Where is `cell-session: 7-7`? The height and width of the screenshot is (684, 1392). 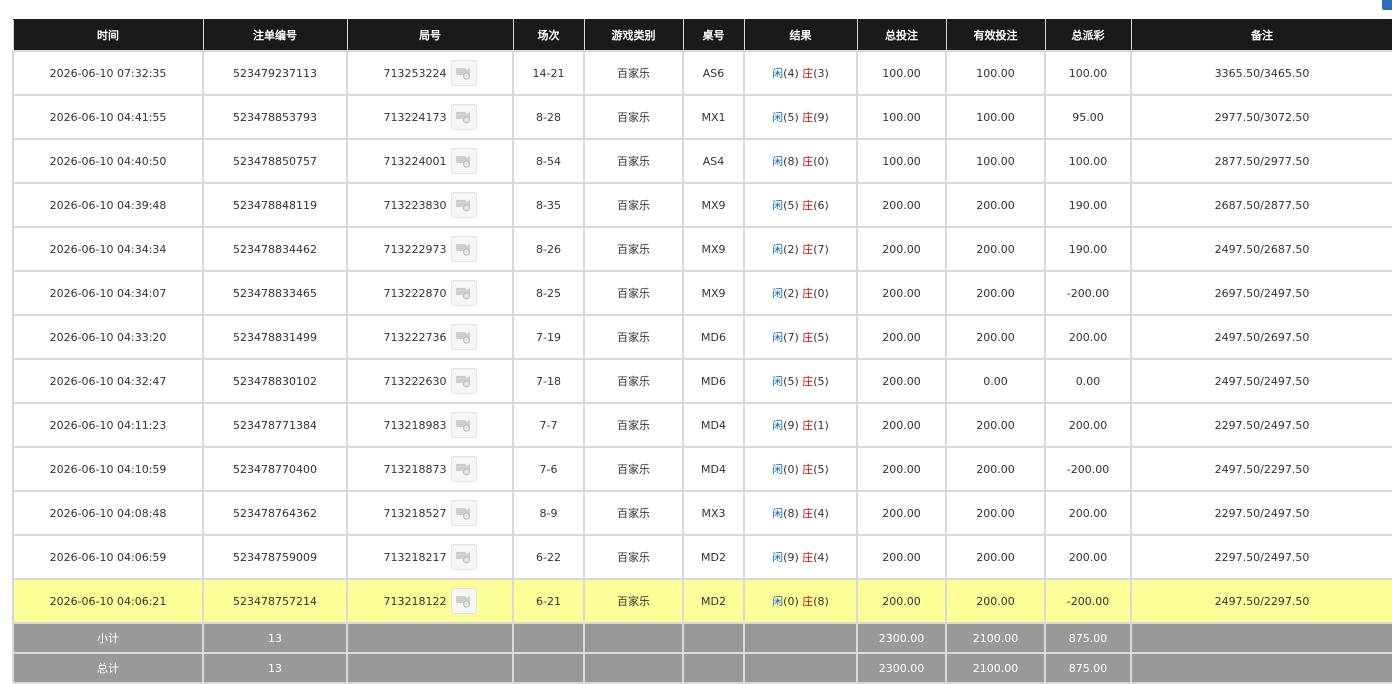 cell-session: 7-7 is located at coordinates (548, 425).